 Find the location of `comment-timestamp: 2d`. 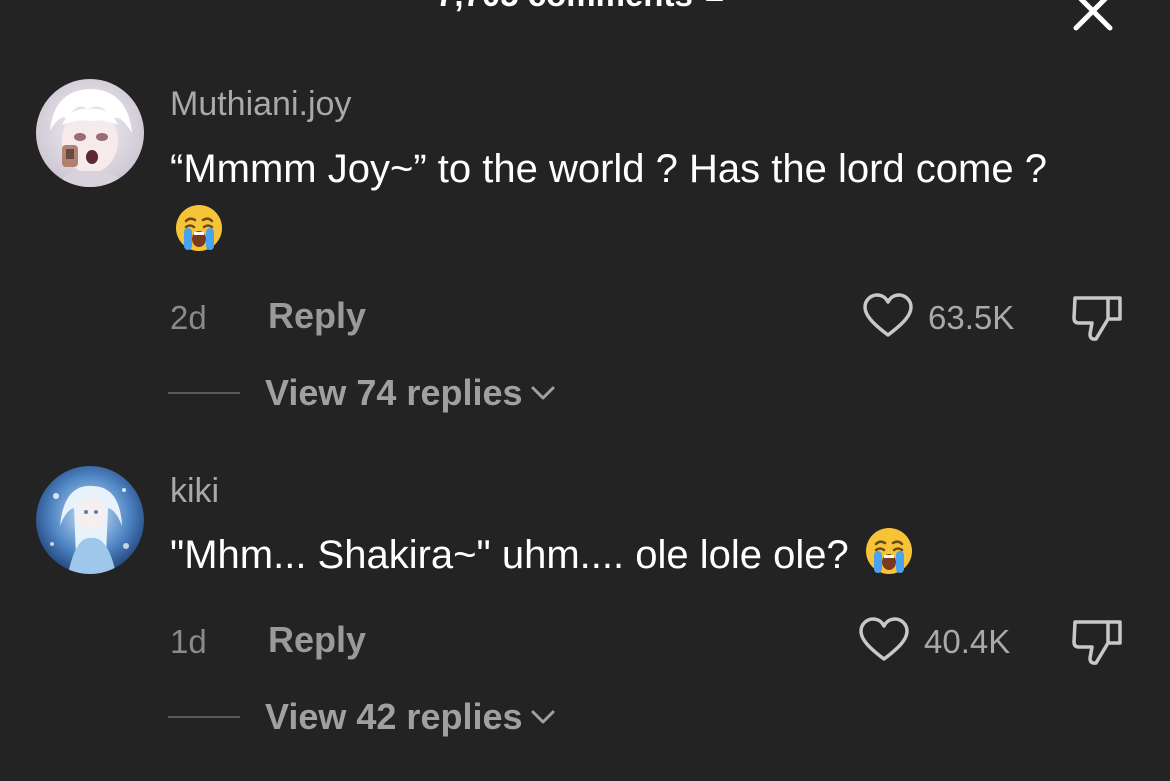

comment-timestamp: 2d is located at coordinates (188, 317).